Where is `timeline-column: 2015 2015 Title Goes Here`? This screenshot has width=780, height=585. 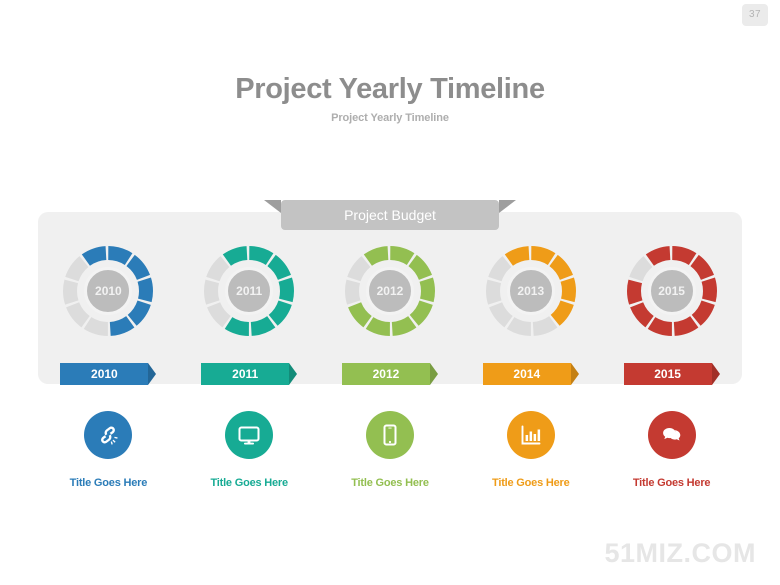
timeline-column: 2015 2015 Title Goes Here is located at coordinates (671, 366).